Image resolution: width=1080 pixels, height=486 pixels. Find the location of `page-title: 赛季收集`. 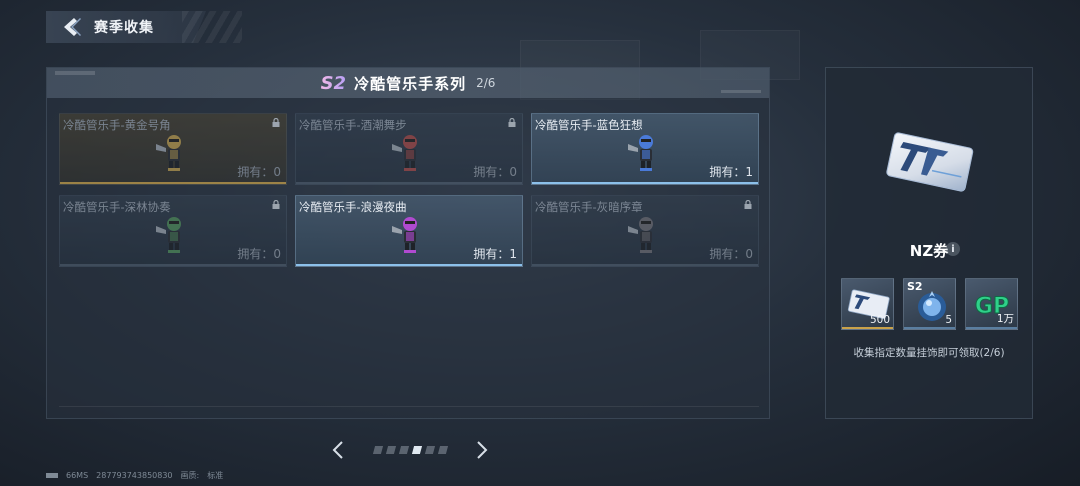

page-title: 赛季收集 is located at coordinates (124, 28).